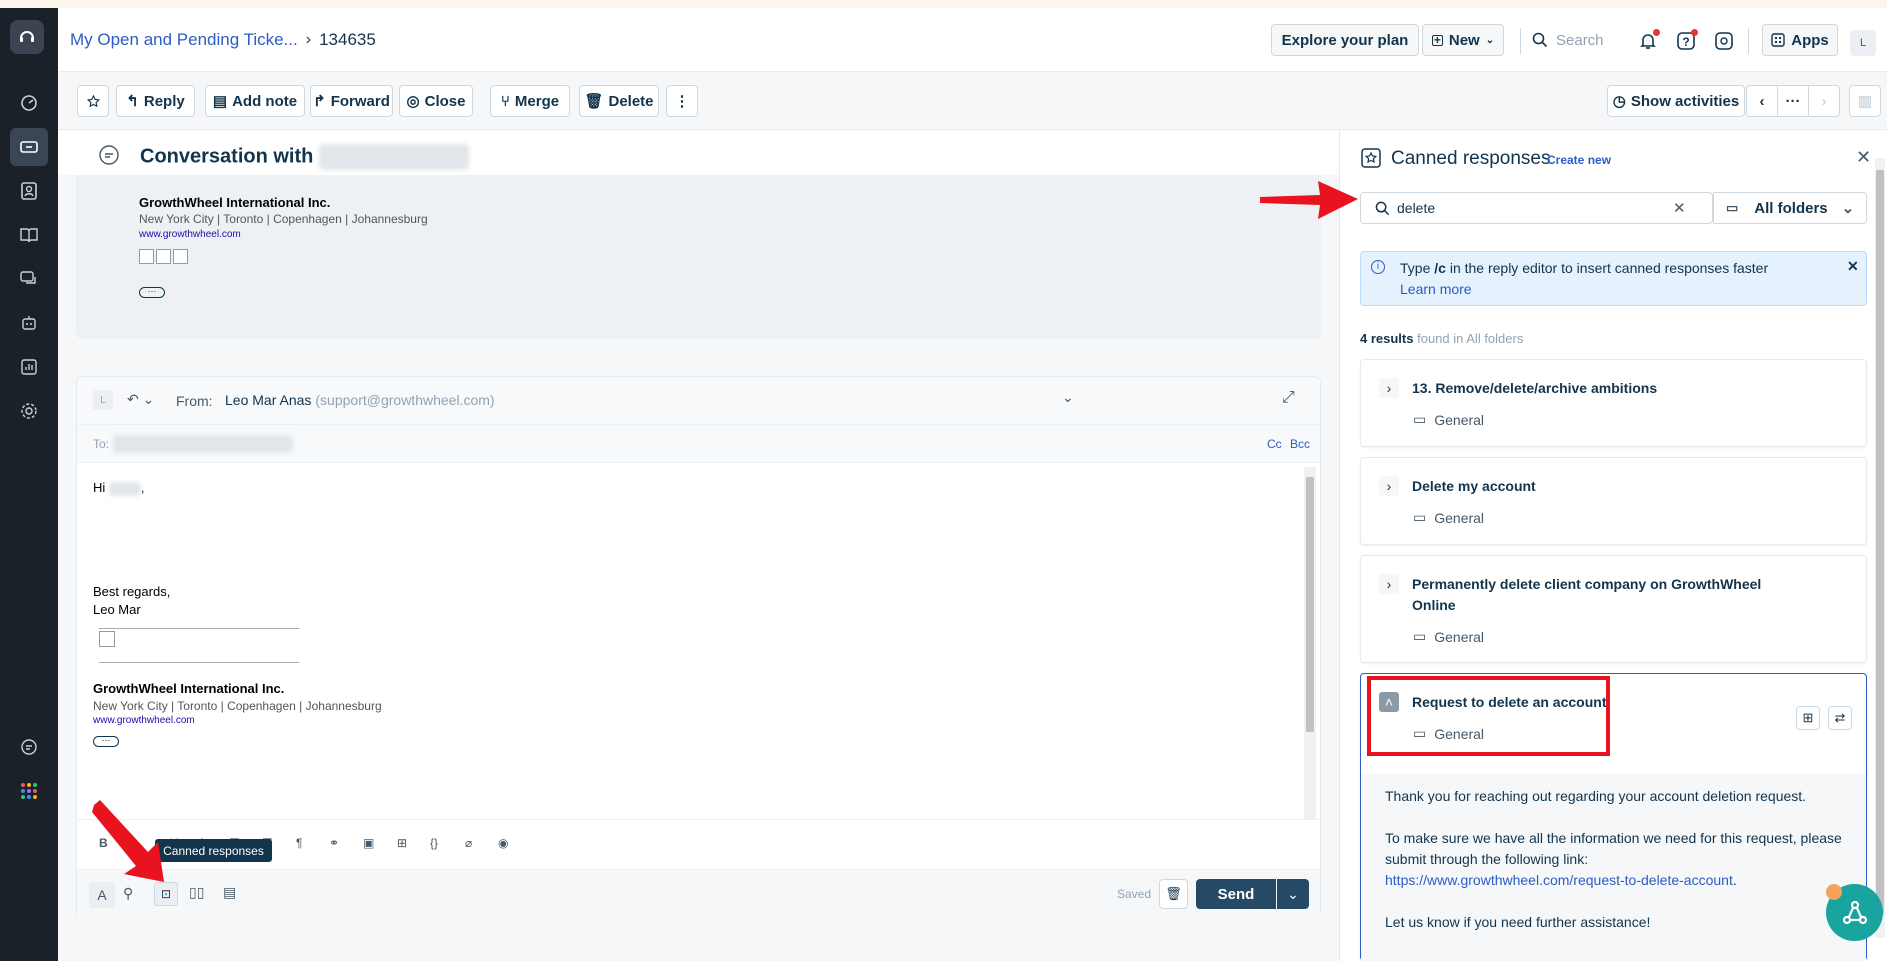  Describe the element at coordinates (299, 843) in the screenshot. I see `paragraph-icon: ¶` at that location.